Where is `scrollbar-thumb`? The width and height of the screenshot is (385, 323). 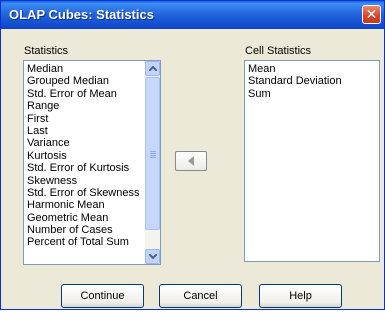 scrollbar-thumb is located at coordinates (152, 153).